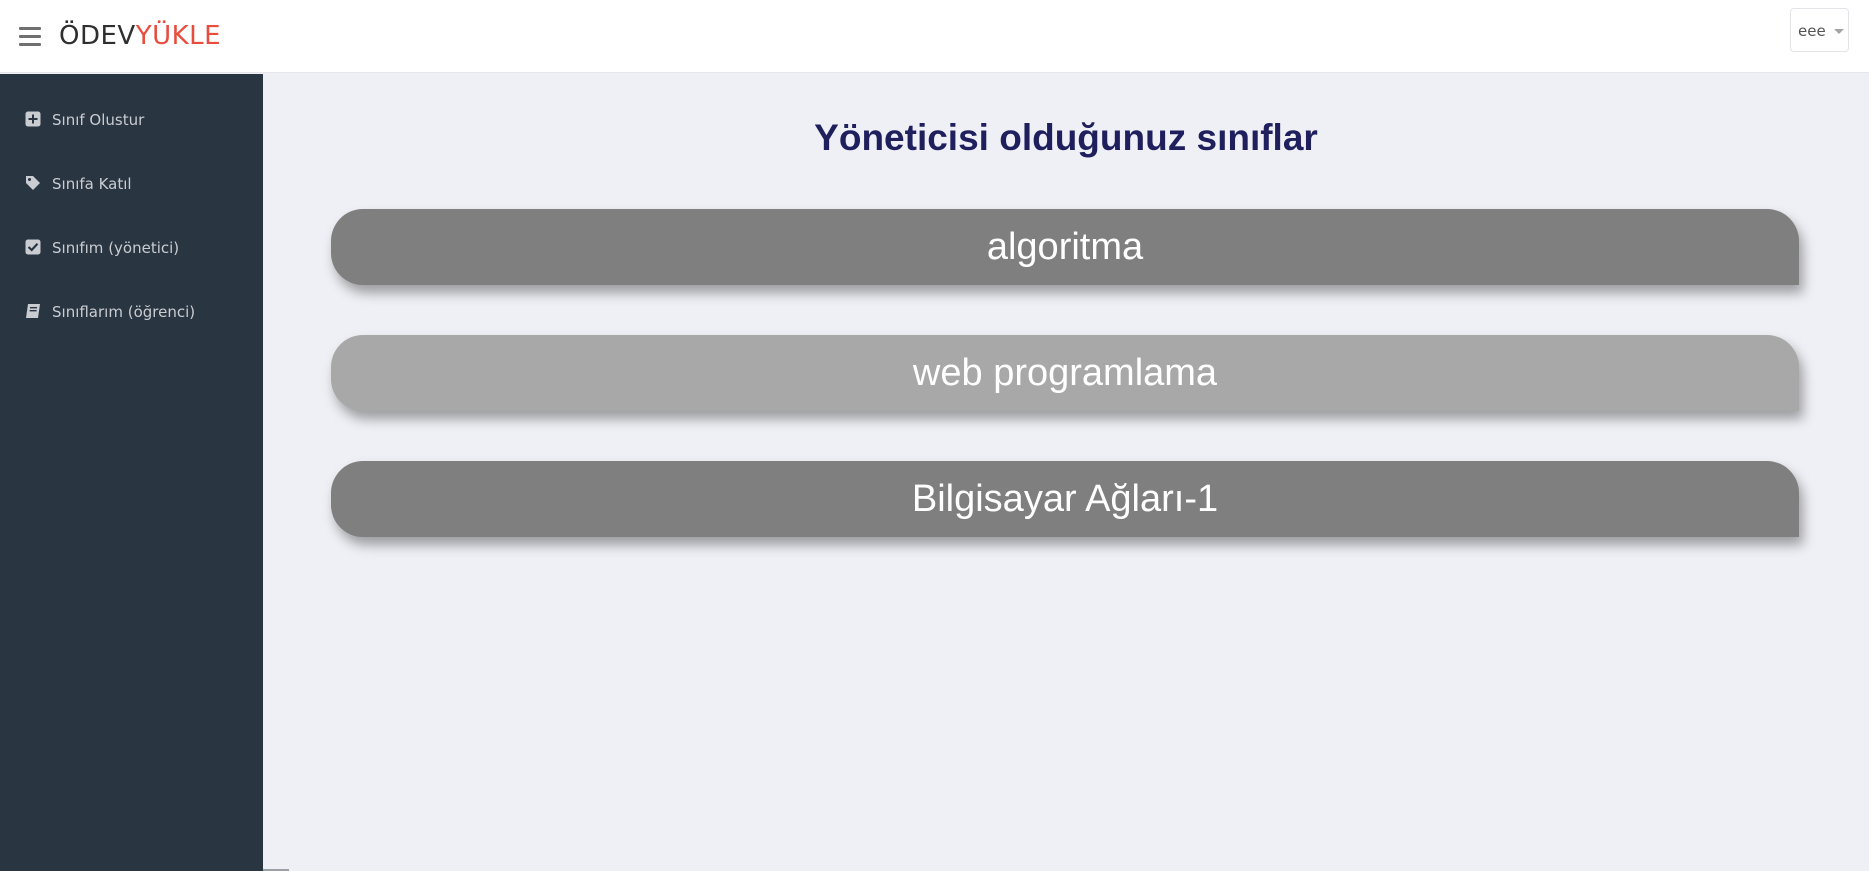 The image size is (1869, 871). I want to click on class-card-label: Bilgisayar Ağları-1, so click(1065, 499).